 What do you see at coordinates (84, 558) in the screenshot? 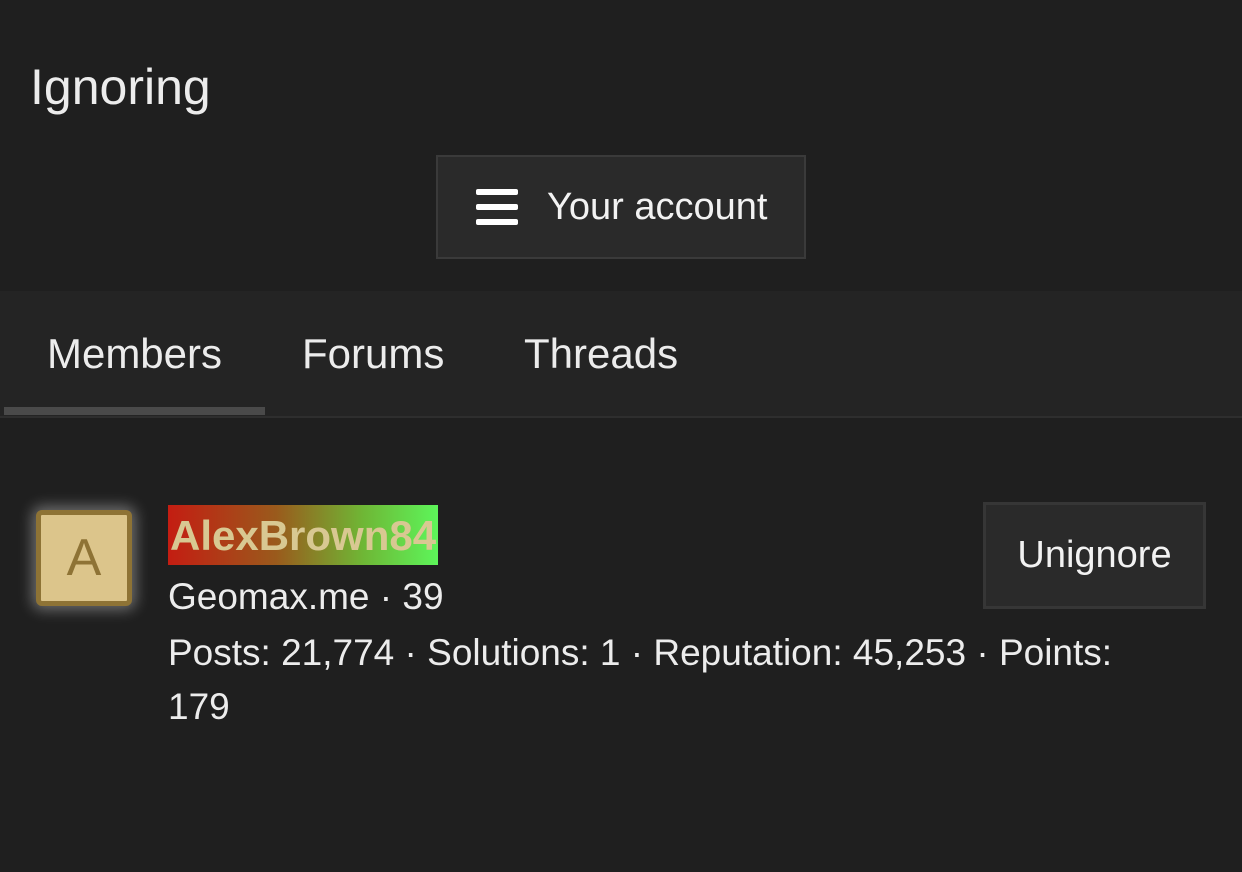
I see `avatar: A` at bounding box center [84, 558].